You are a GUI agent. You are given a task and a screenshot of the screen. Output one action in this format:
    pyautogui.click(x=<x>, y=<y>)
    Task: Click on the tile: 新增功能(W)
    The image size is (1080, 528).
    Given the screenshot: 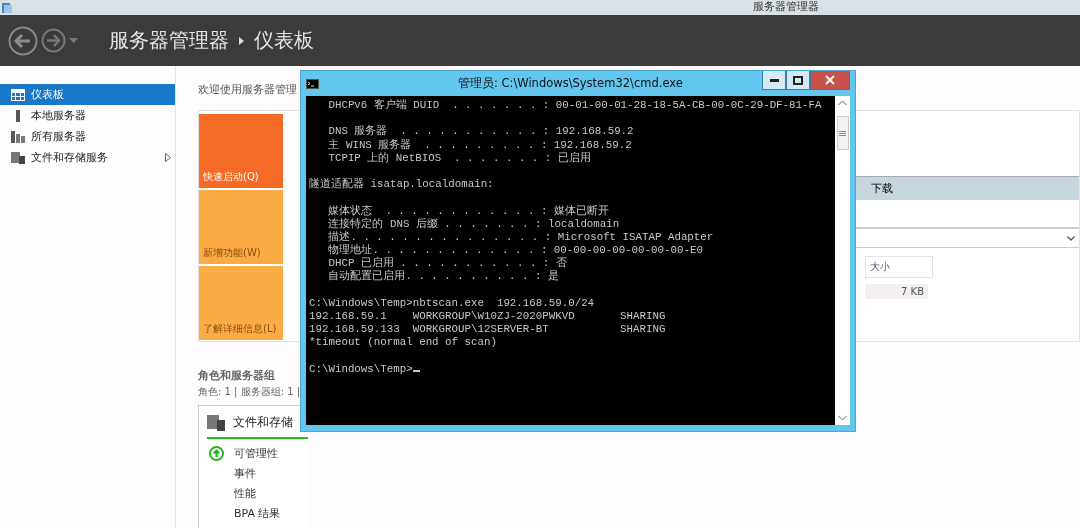 What is the action you would take?
    pyautogui.click(x=241, y=227)
    